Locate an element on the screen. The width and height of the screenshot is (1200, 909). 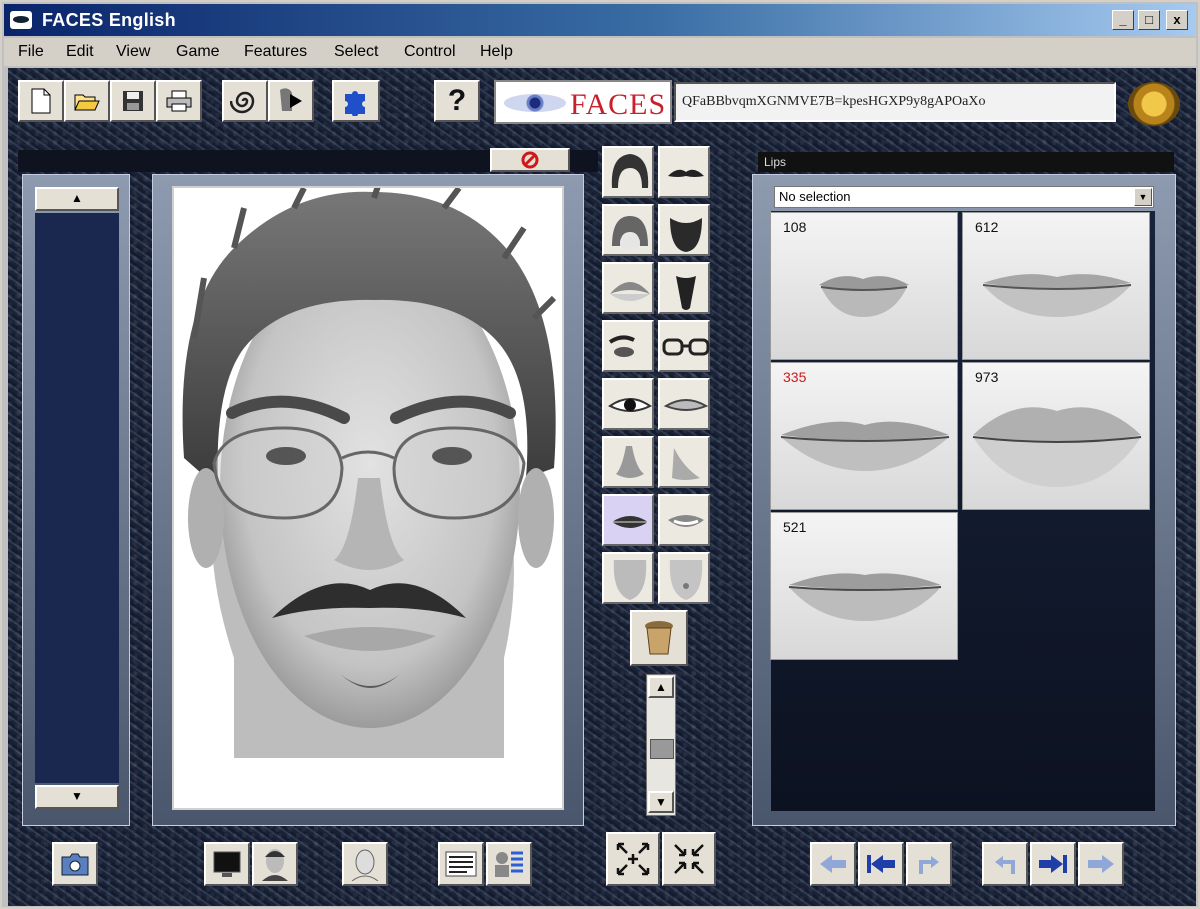
face-portrait-icon is located at coordinates (275, 865).